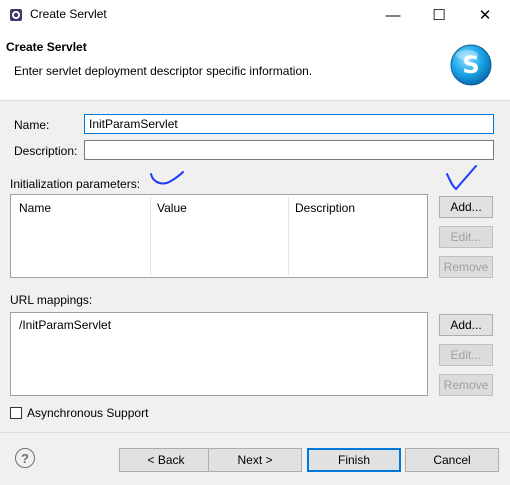  I want to click on column-header-name: Name, so click(35, 208).